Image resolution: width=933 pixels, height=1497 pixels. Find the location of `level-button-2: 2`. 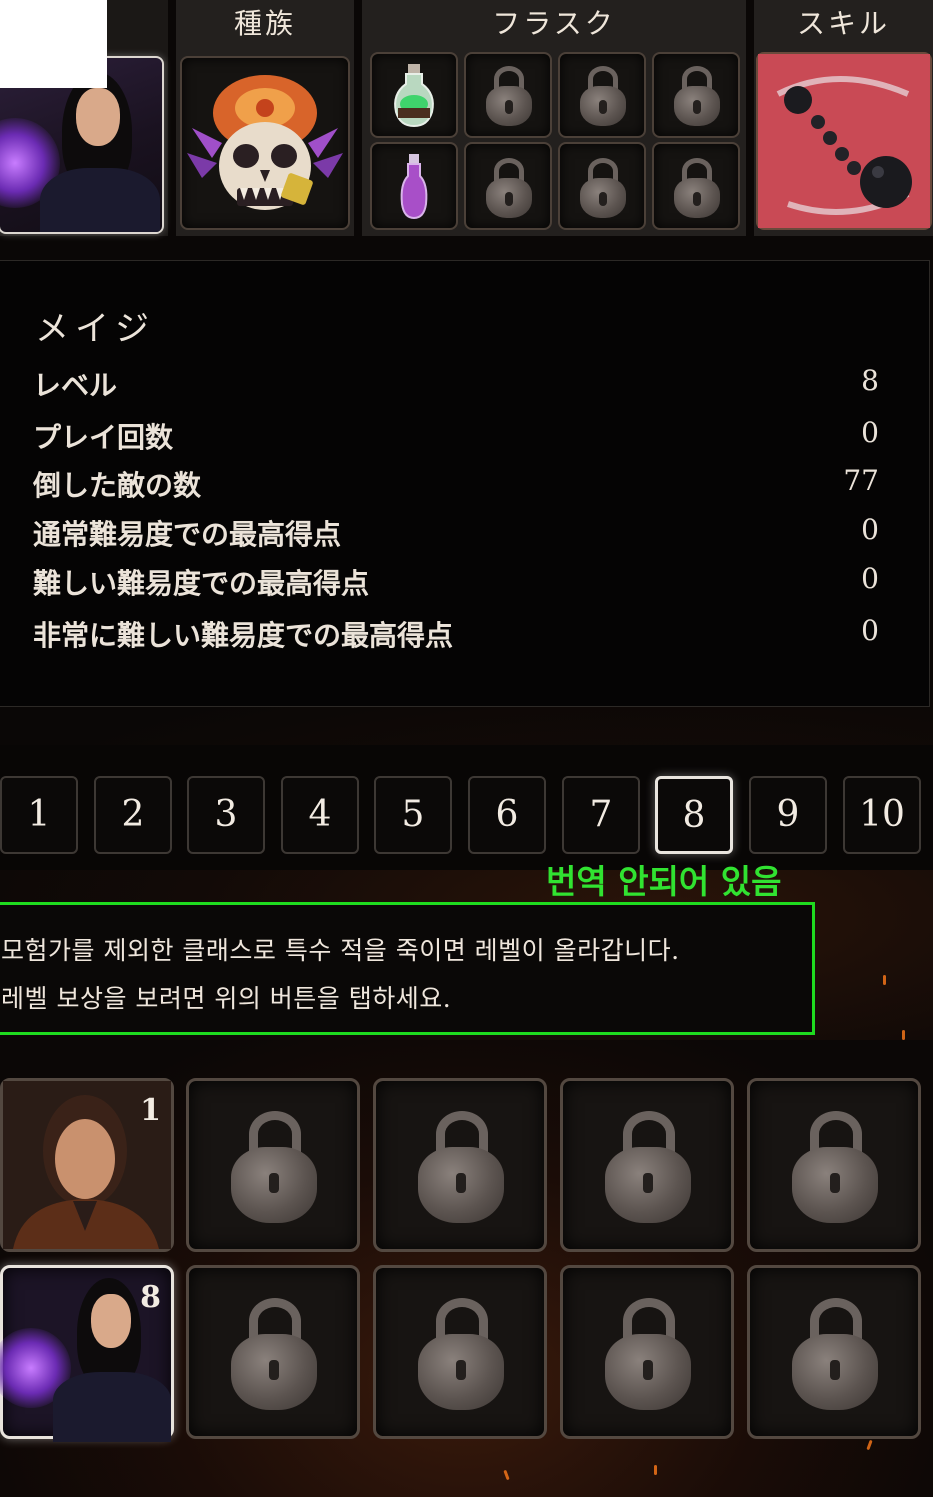

level-button-2: 2 is located at coordinates (133, 815).